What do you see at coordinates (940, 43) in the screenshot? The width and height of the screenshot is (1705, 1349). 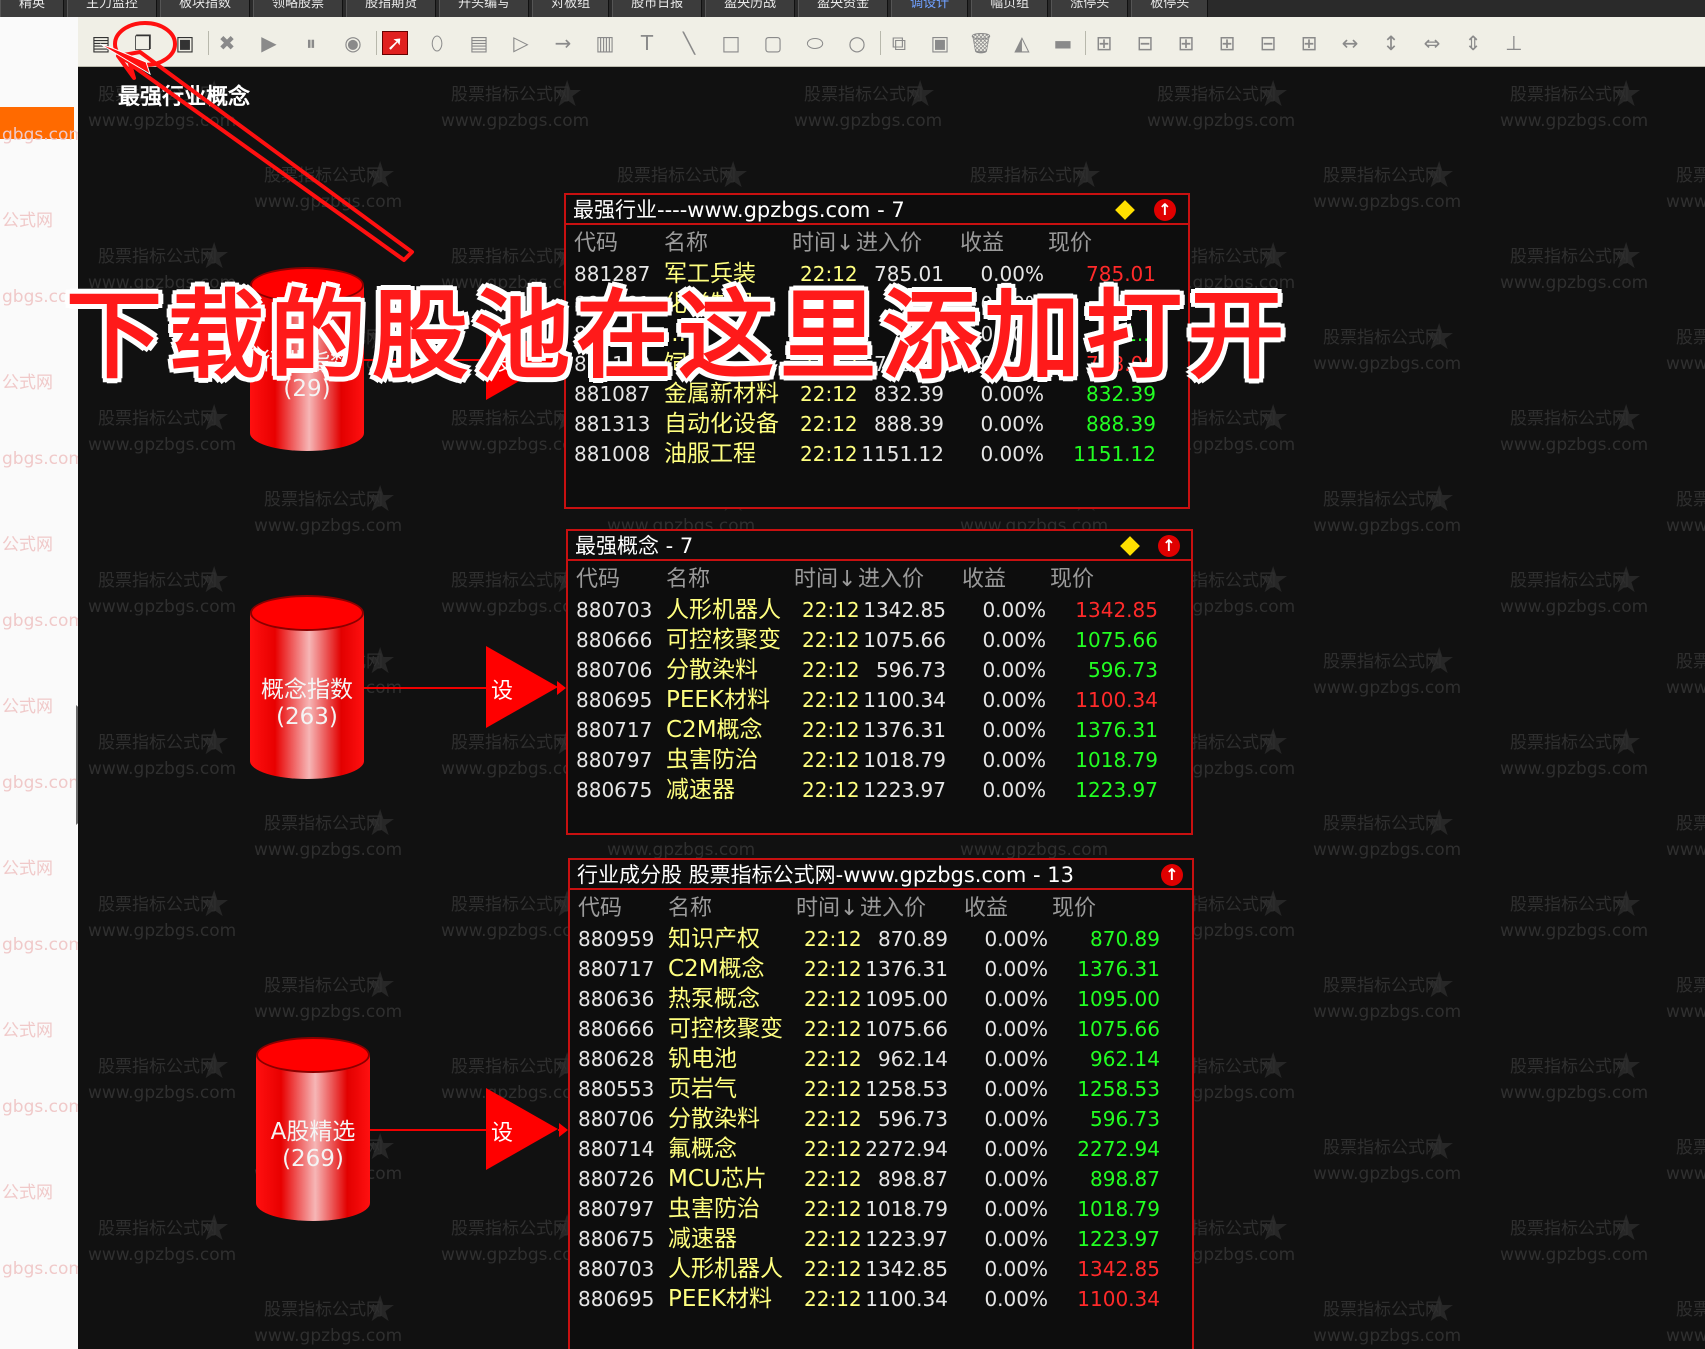 I see `paste-icon: ▣` at bounding box center [940, 43].